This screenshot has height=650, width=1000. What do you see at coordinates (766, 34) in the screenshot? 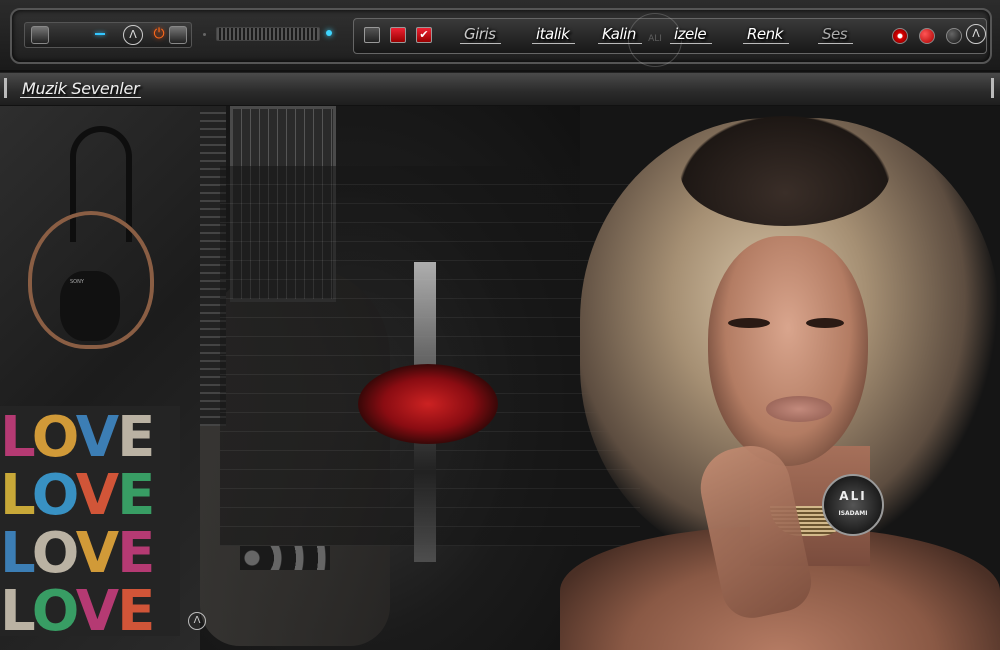
I see `menu-renk: Renk` at bounding box center [766, 34].